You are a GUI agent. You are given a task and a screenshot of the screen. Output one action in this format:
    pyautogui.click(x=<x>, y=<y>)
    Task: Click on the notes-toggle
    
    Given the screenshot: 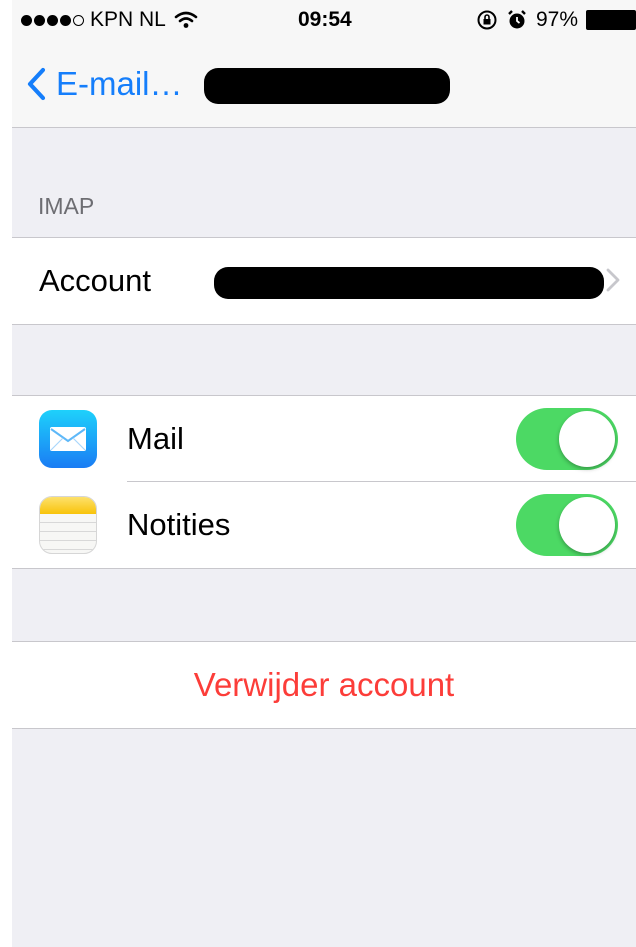 What is the action you would take?
    pyautogui.click(x=567, y=525)
    